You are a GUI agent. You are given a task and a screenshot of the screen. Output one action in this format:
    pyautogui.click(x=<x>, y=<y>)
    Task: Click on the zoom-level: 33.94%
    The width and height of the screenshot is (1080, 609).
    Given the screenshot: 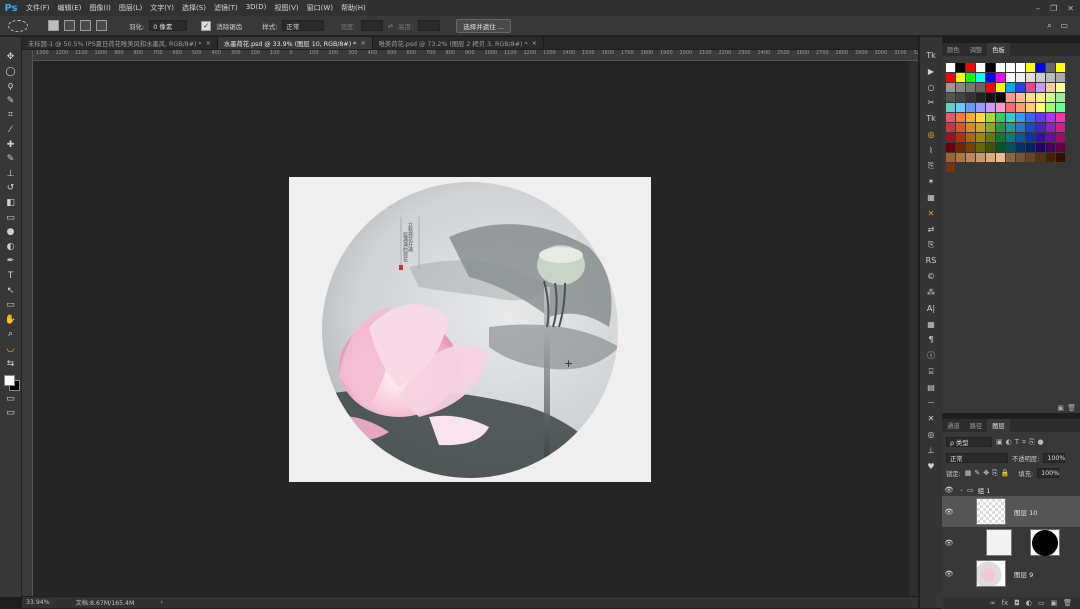 What is the action you would take?
    pyautogui.click(x=38, y=602)
    